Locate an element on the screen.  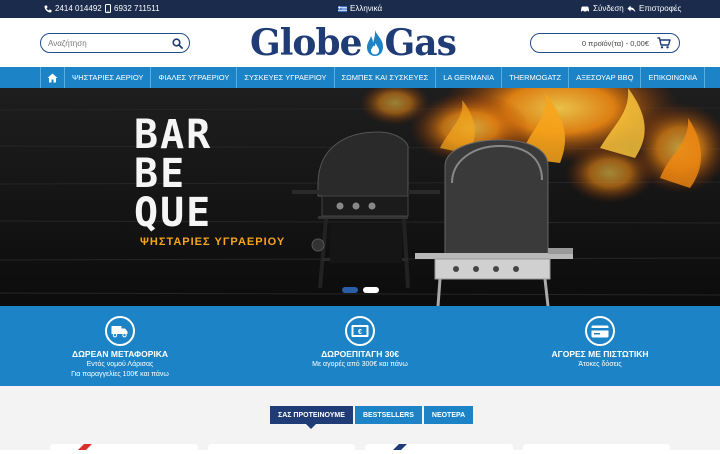
nav-item-gas-appliances: ΣΥΣΚΕΥΕΣ ΥΓΡΑΕΡΙΟΥ is located at coordinates (286, 77).